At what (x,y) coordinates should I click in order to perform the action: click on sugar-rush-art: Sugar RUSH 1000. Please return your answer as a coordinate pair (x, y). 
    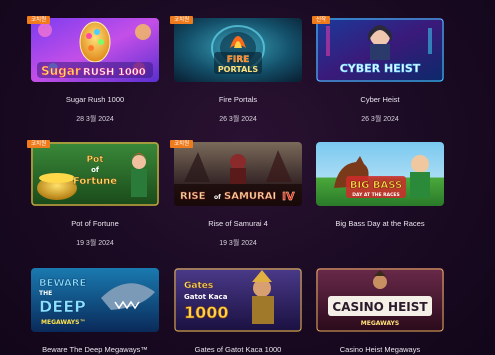
    Looking at the image, I should click on (95, 50).